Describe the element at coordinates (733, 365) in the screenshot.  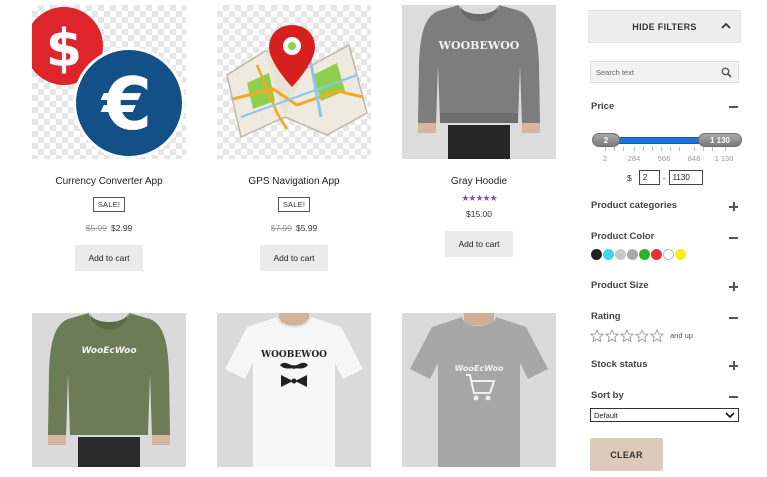
I see `expand-stock-icon` at that location.